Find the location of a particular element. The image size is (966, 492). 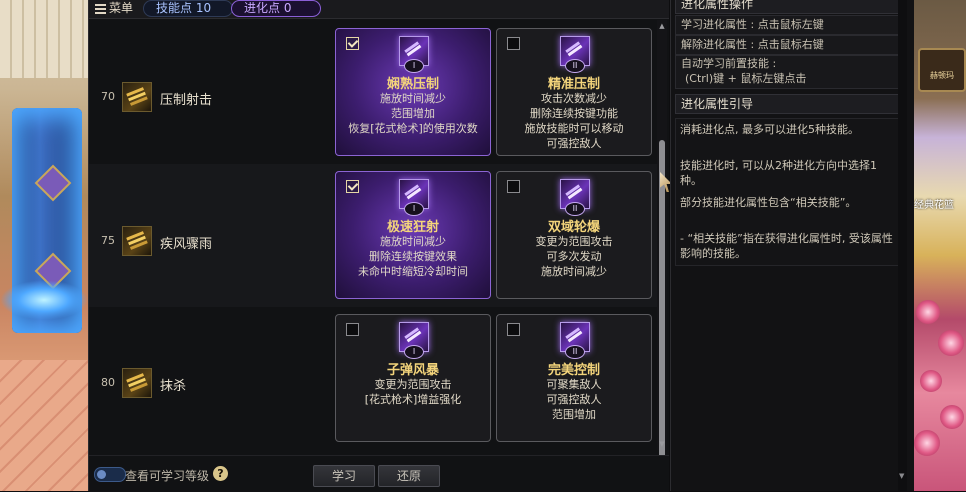

evolution-option-card: I 子弹风暴 变更为范围攻击 [花式枪术]增益强化 is located at coordinates (413, 378).